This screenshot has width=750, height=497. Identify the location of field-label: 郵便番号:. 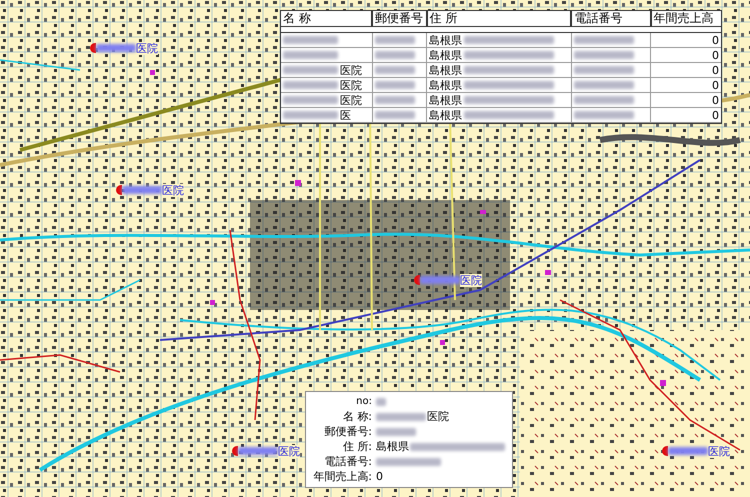
(347, 431).